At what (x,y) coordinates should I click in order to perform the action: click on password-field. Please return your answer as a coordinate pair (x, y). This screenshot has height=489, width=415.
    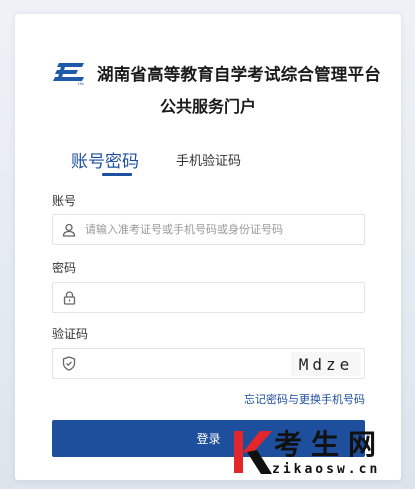
    Looking at the image, I should click on (208, 297).